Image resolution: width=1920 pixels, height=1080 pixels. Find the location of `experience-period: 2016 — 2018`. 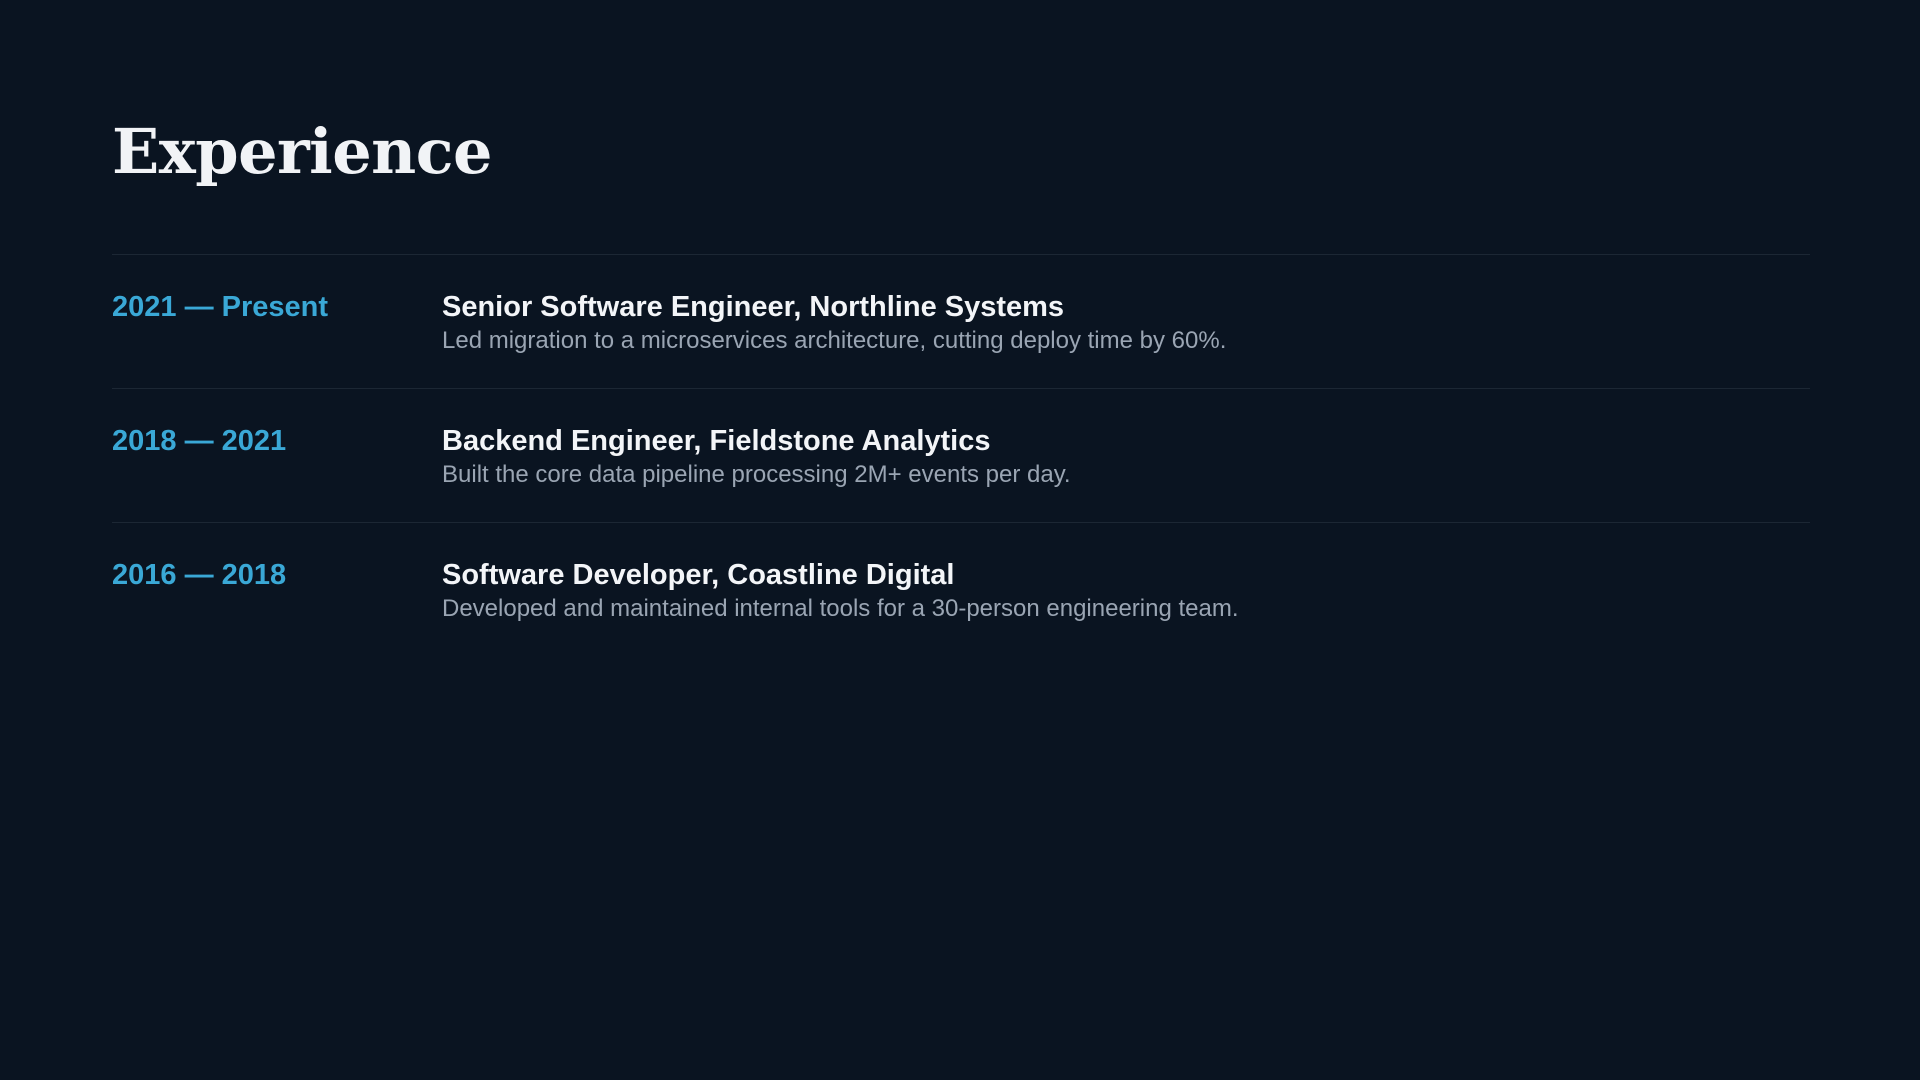

experience-period: 2016 — 2018 is located at coordinates (199, 575).